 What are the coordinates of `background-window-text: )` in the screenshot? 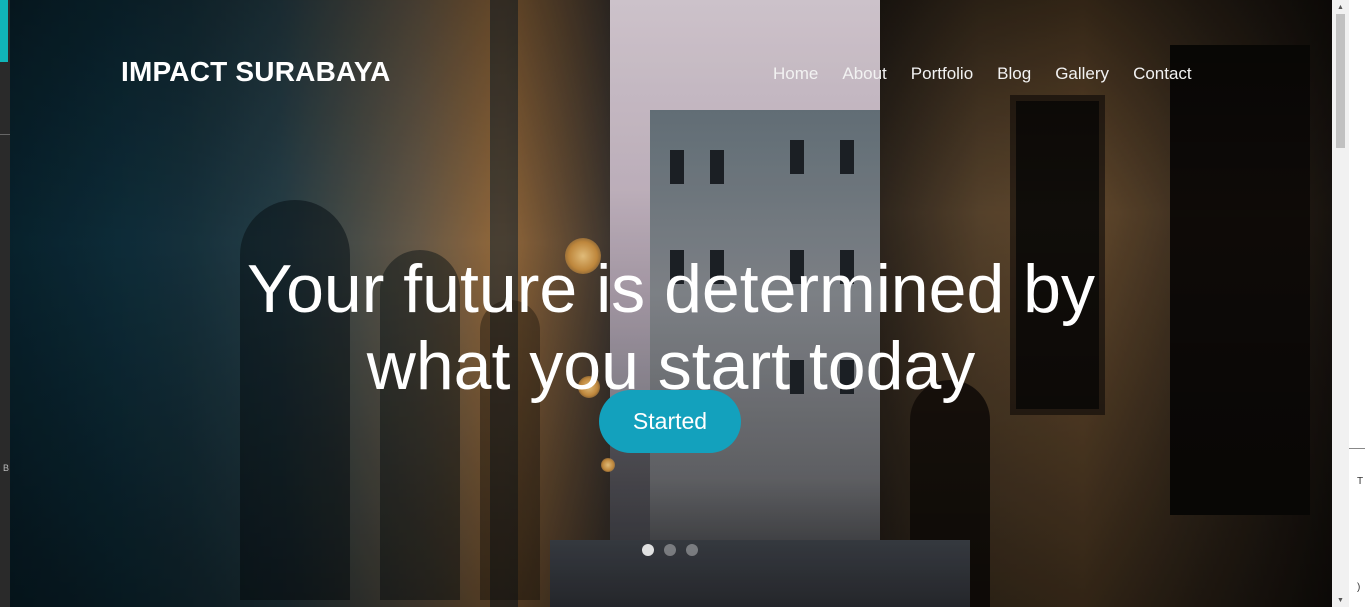 It's located at (1359, 587).